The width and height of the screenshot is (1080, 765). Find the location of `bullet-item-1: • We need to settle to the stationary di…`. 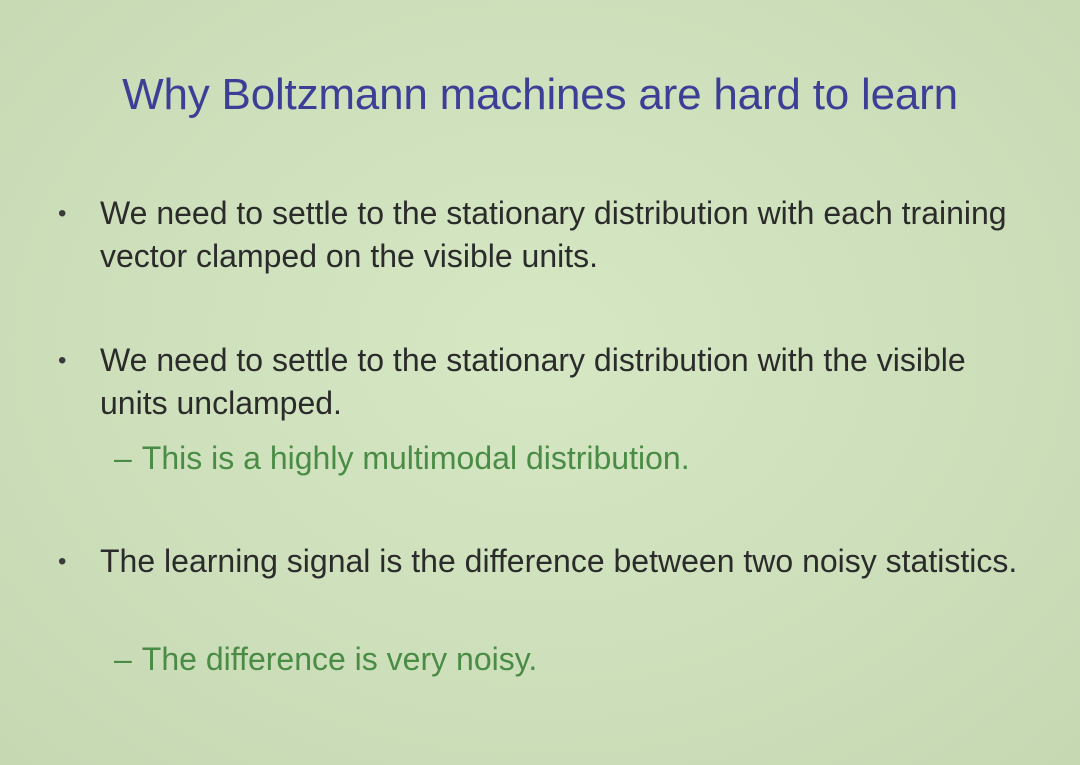

bullet-item-1: • We need to settle to the stationary di… is located at coordinates (544, 235).